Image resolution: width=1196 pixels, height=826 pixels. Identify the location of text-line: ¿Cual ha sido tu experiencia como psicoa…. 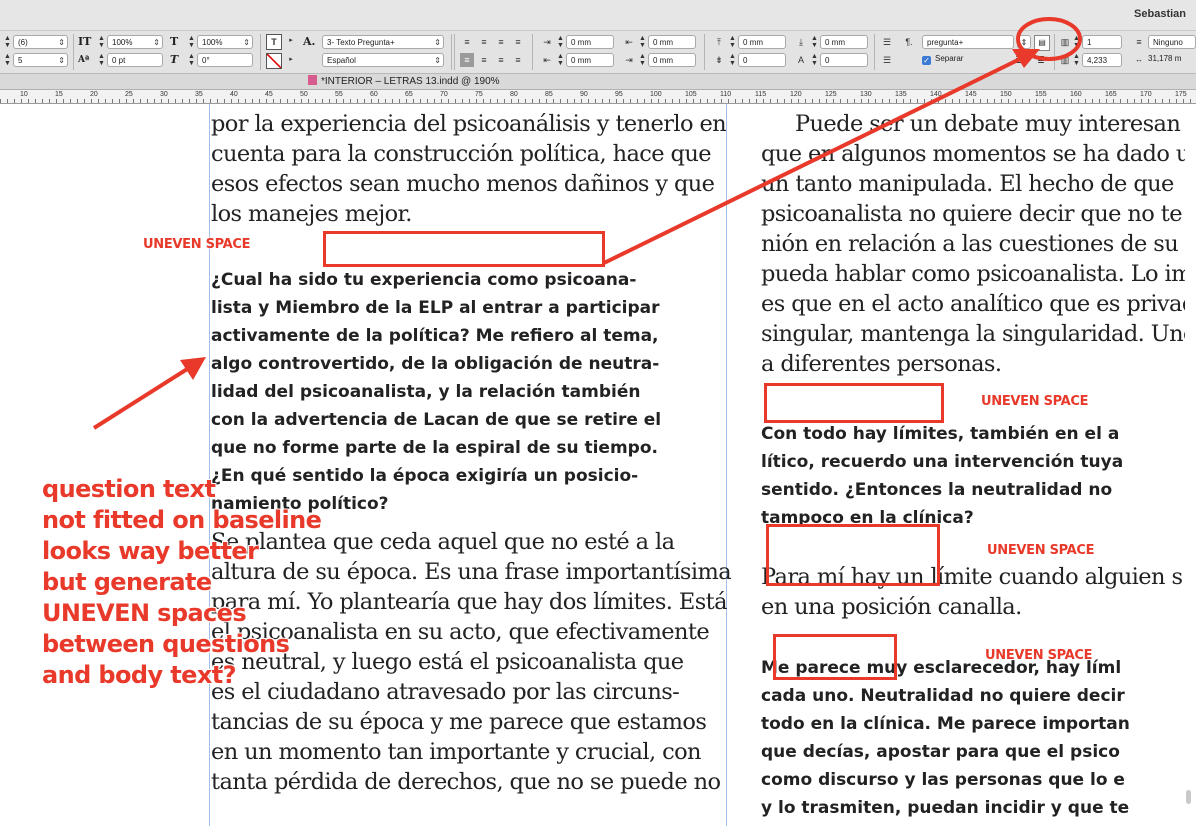
(424, 280).